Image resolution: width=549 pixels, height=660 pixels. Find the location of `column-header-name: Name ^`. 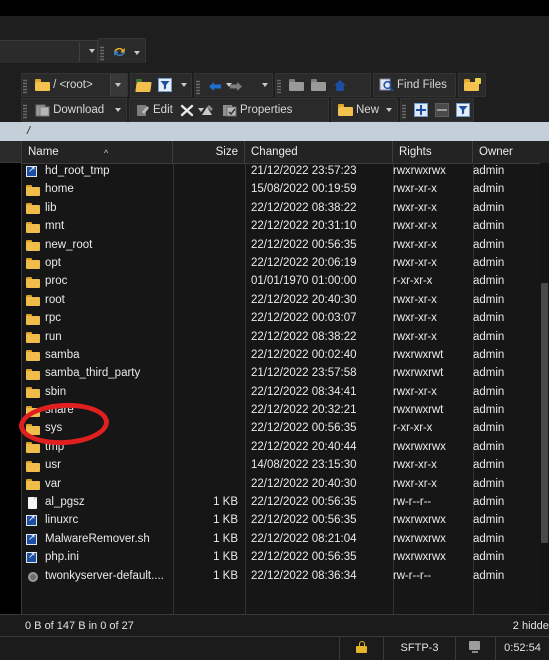

column-header-name: Name ^ is located at coordinates (97, 152).